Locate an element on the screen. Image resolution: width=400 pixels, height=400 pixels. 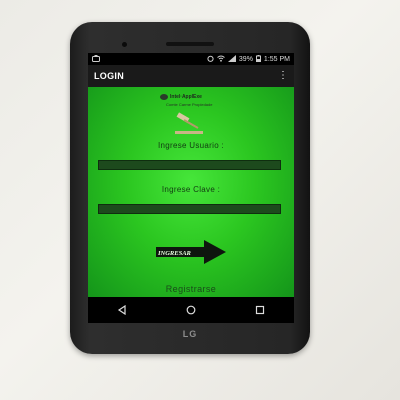
user-input is located at coordinates (189, 165).